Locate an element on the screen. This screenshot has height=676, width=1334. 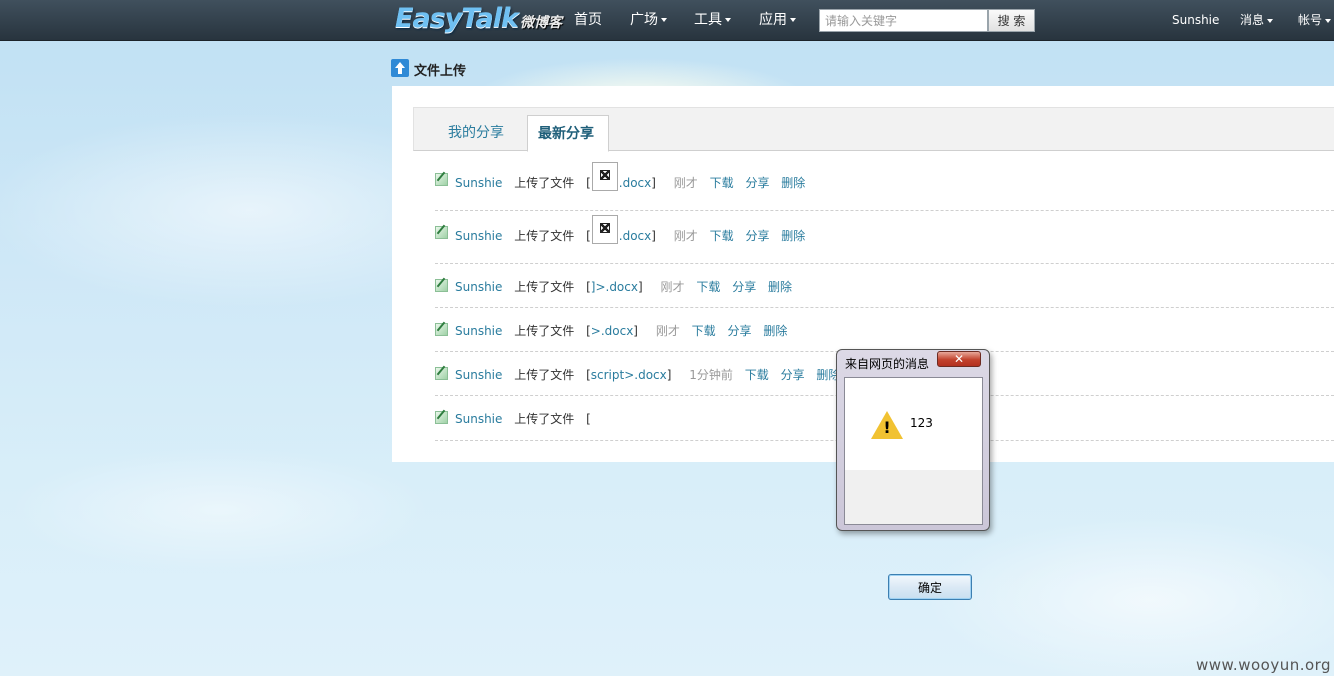
tab-latest-shares: 最新分享 is located at coordinates (568, 133).